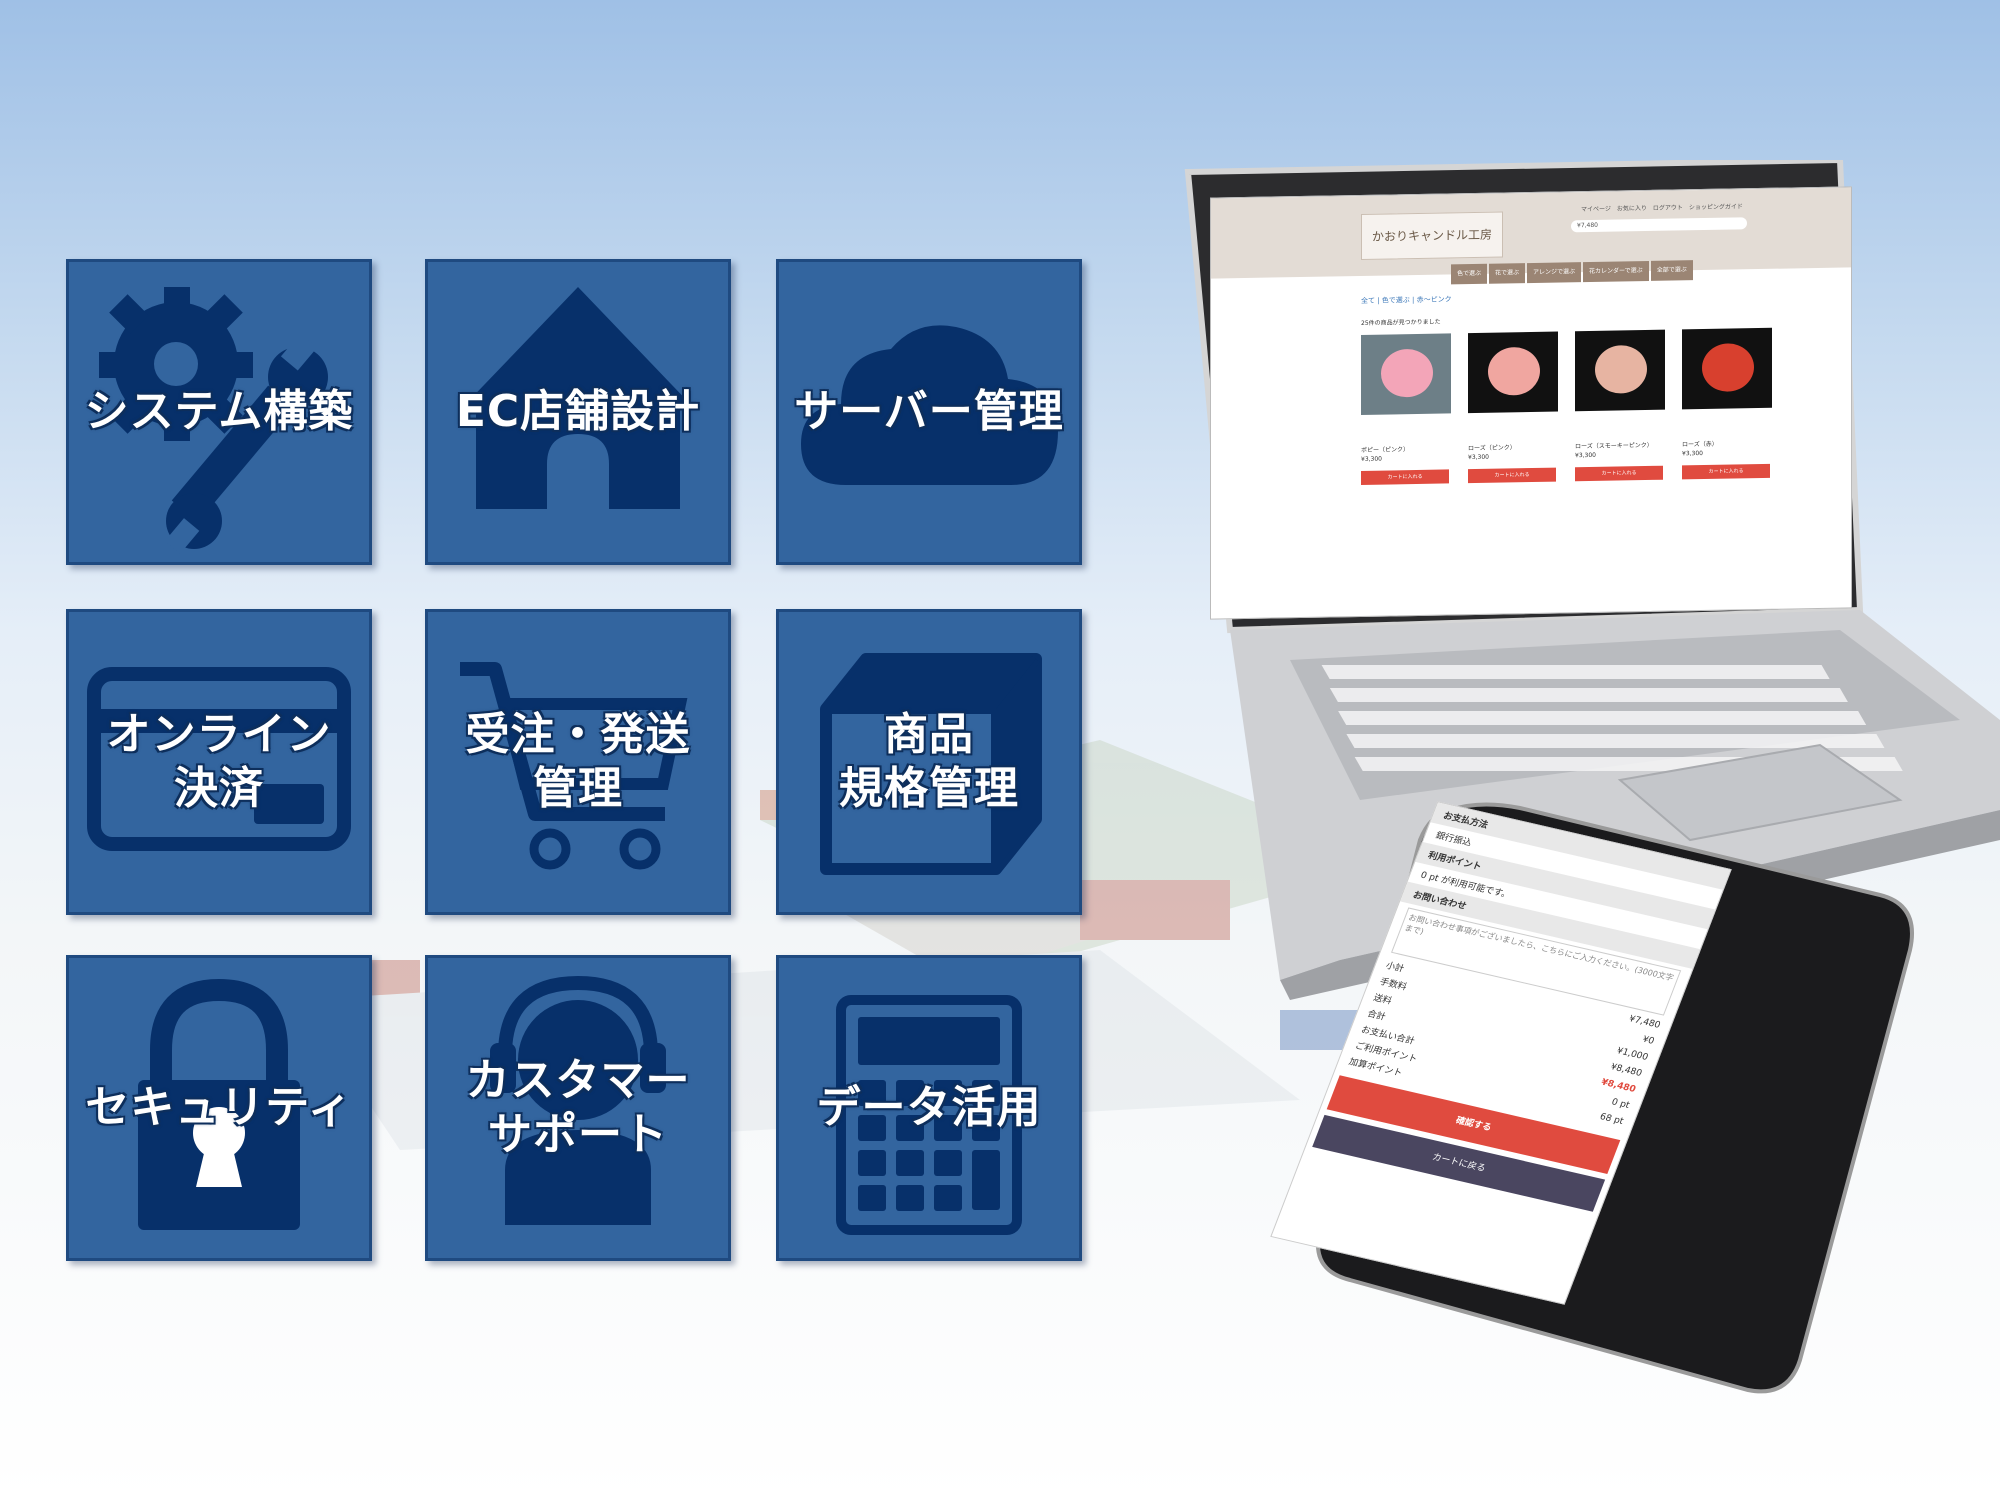  I want to click on tile-server: サーバー管理, so click(929, 412).